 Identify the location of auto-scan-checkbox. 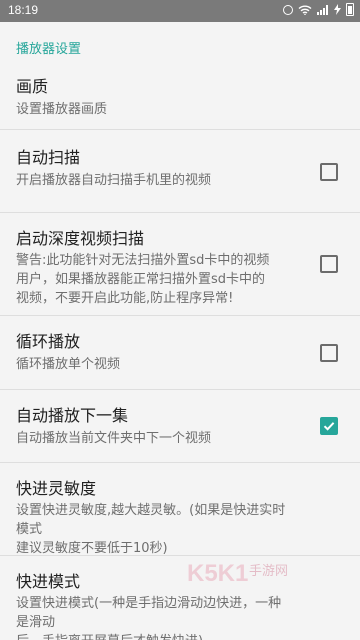
(329, 172).